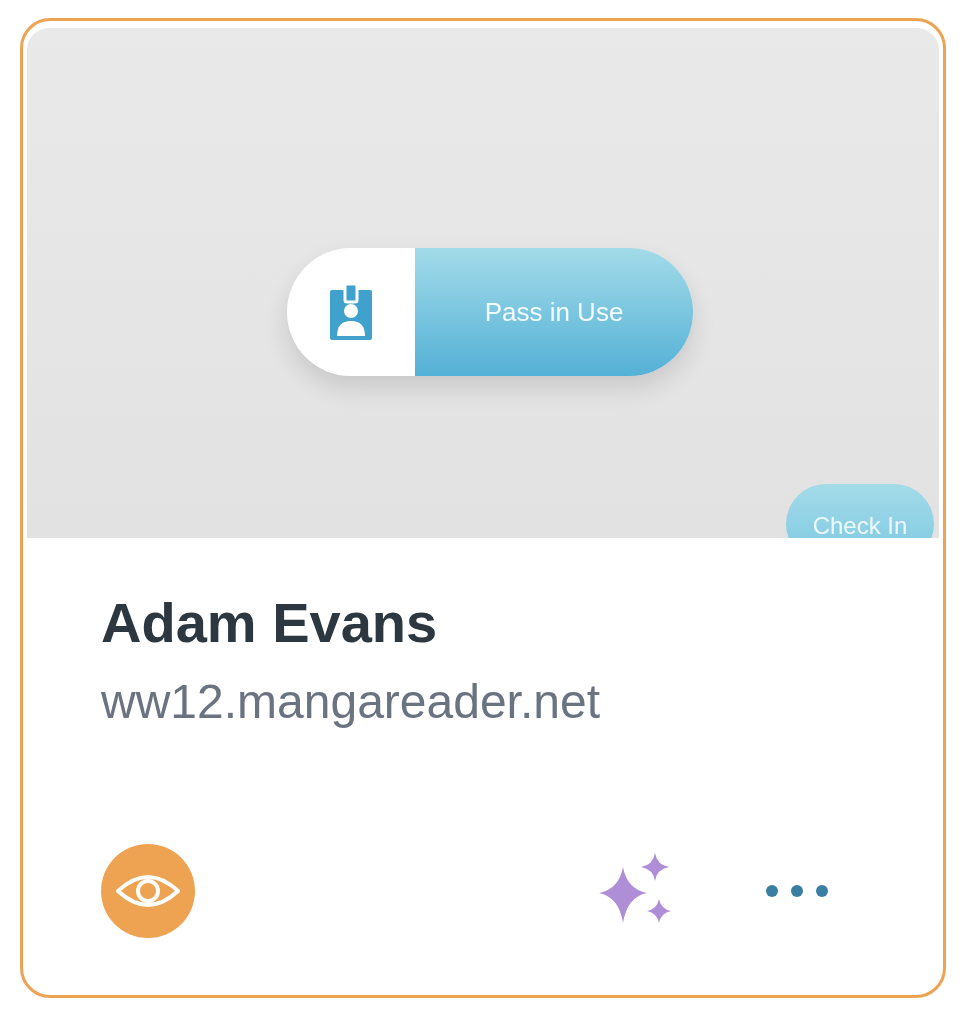 This screenshot has width=973, height=1024. Describe the element at coordinates (351, 702) in the screenshot. I see `card-subtitle: ww12.mangareader.net` at that location.